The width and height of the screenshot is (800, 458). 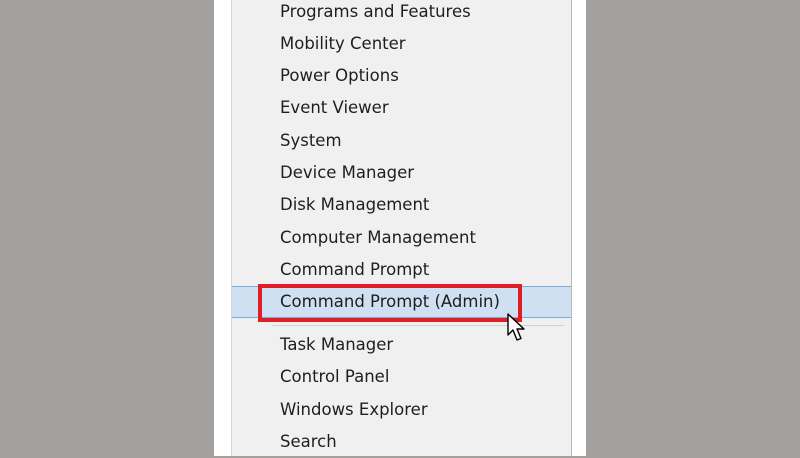 I want to click on menu-item-label: Command Prompt, so click(x=355, y=269).